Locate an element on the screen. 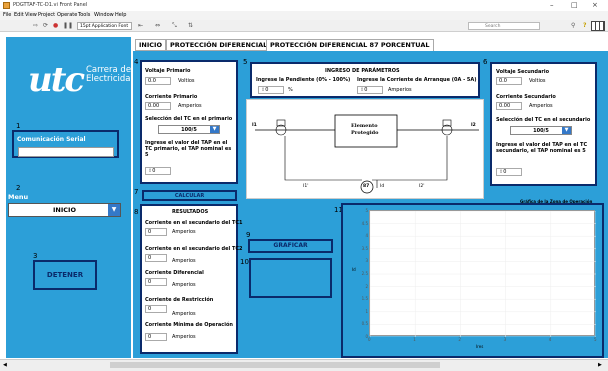  menu-window: Window is located at coordinates (104, 15).